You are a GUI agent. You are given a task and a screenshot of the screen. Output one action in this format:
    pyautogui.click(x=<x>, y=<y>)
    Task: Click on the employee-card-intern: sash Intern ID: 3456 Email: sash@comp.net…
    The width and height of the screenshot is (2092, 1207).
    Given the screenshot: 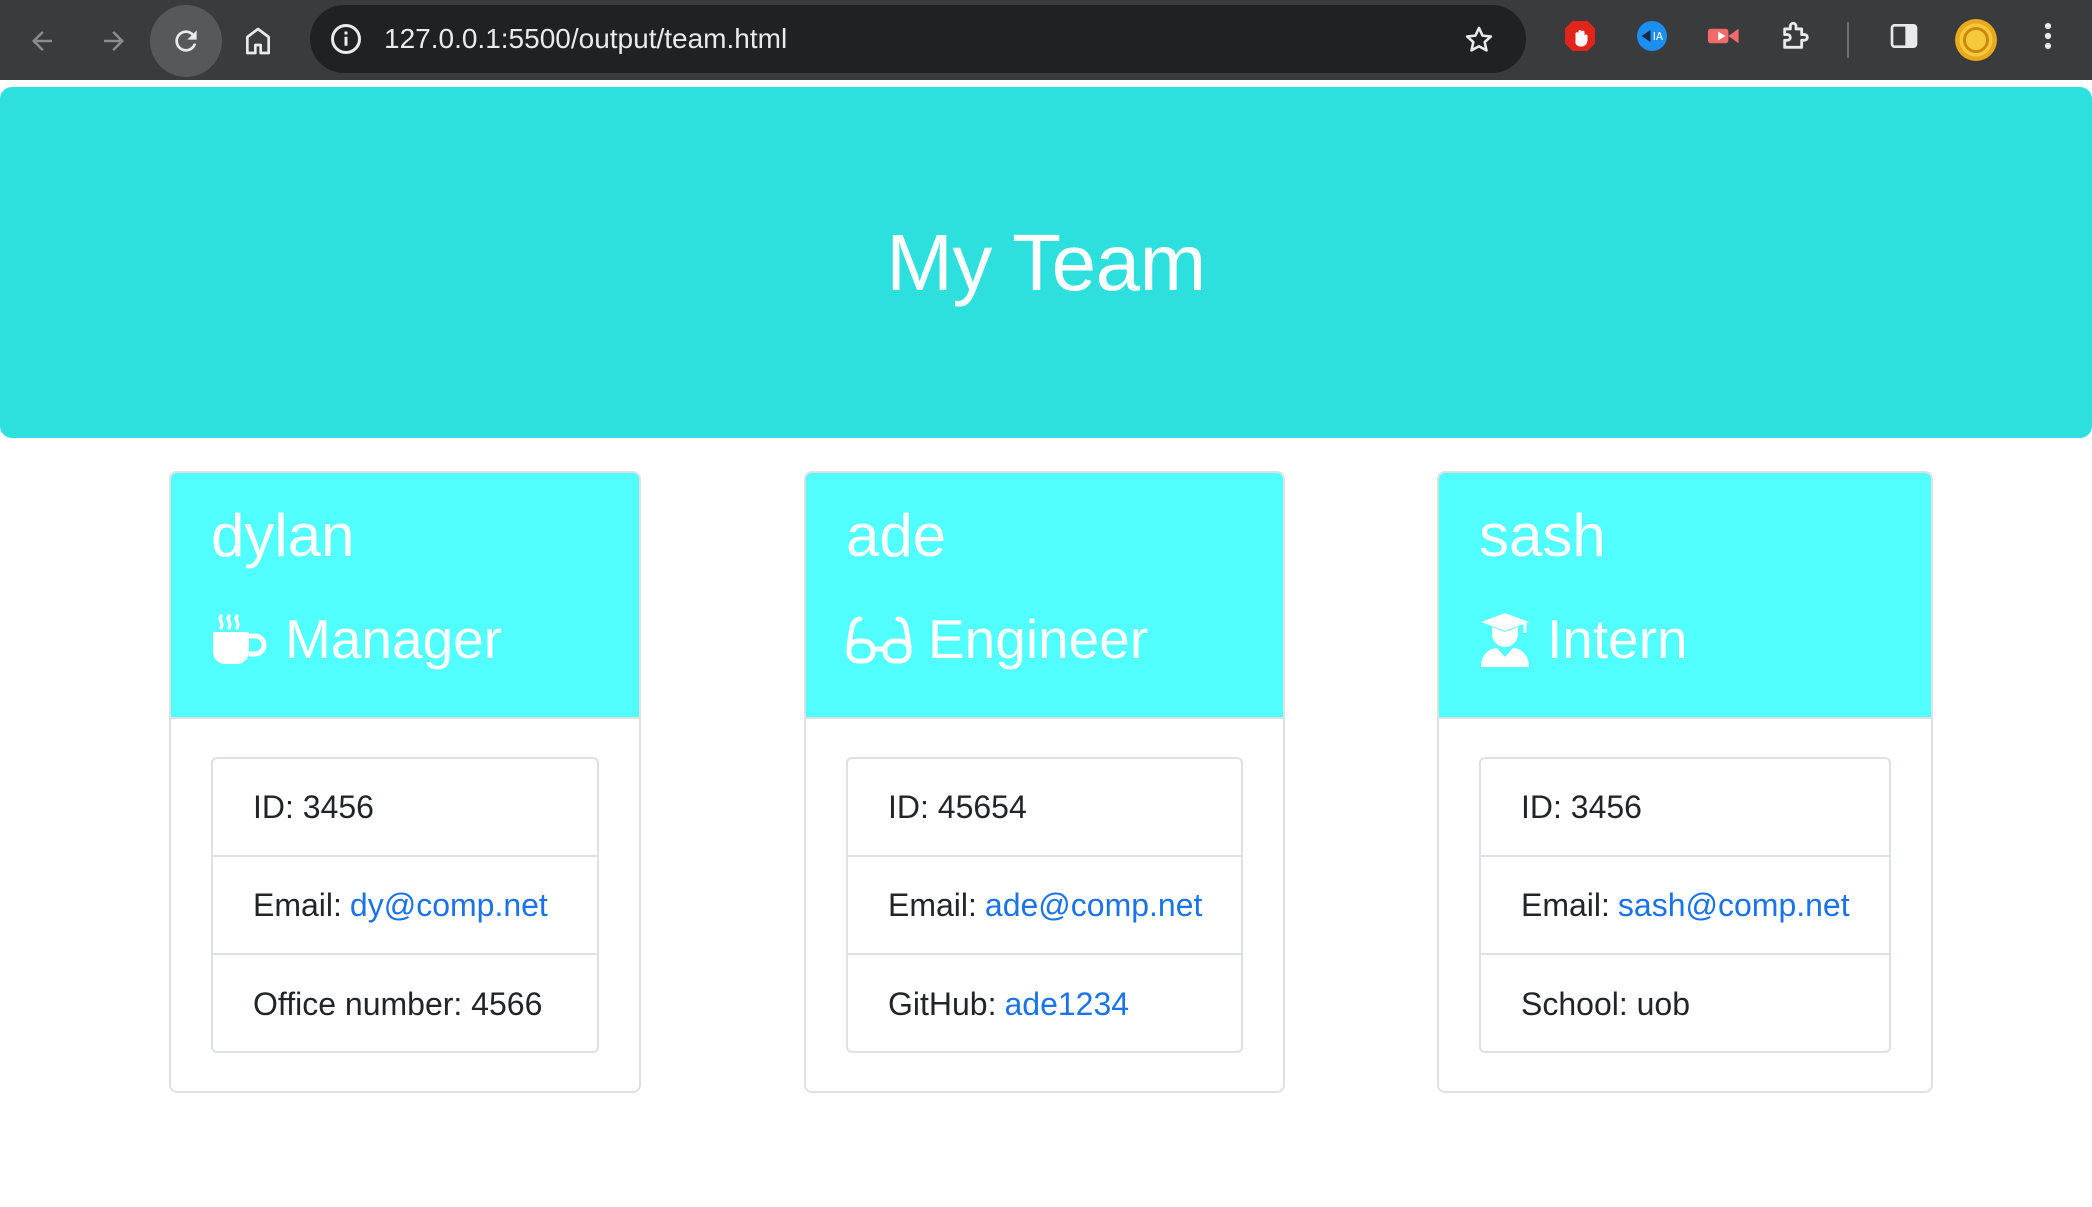 What is the action you would take?
    pyautogui.click(x=1685, y=782)
    